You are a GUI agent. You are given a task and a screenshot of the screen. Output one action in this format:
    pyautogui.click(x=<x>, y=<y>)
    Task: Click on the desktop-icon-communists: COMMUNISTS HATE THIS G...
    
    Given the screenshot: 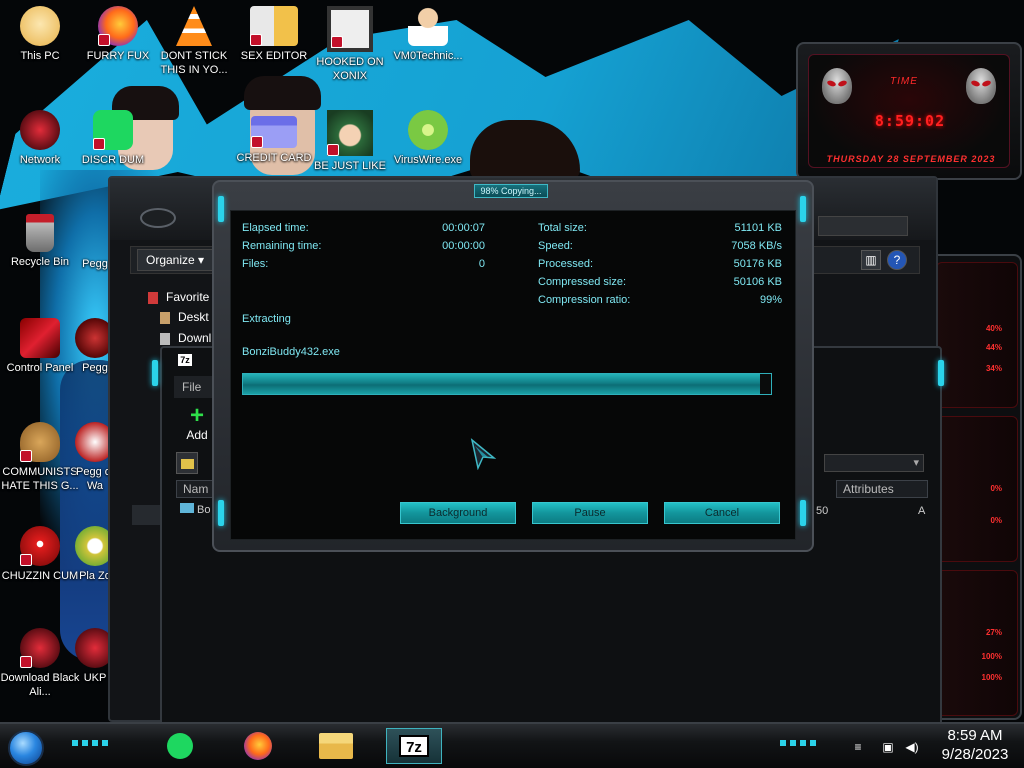 What is the action you would take?
    pyautogui.click(x=40, y=457)
    